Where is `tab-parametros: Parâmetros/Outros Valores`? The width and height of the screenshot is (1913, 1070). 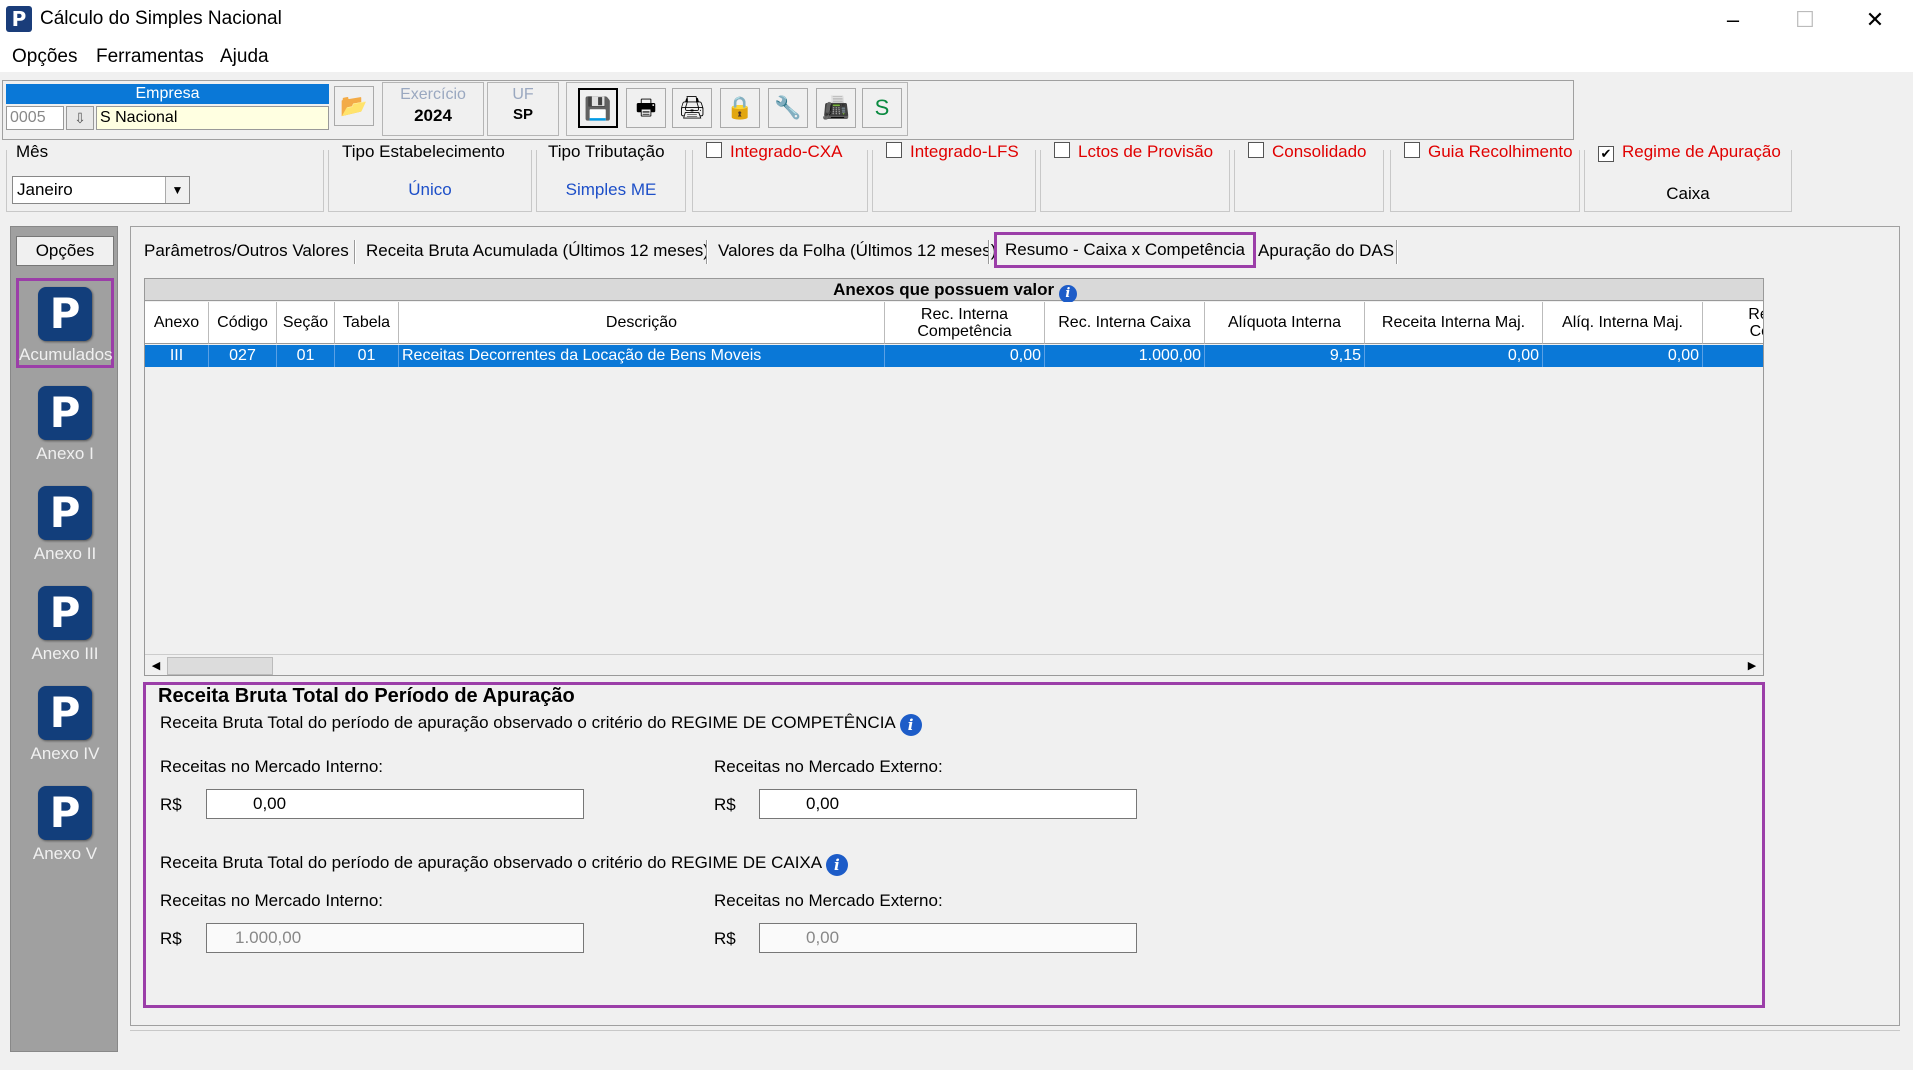
tab-parametros: Parâmetros/Outros Valores is located at coordinates (246, 251).